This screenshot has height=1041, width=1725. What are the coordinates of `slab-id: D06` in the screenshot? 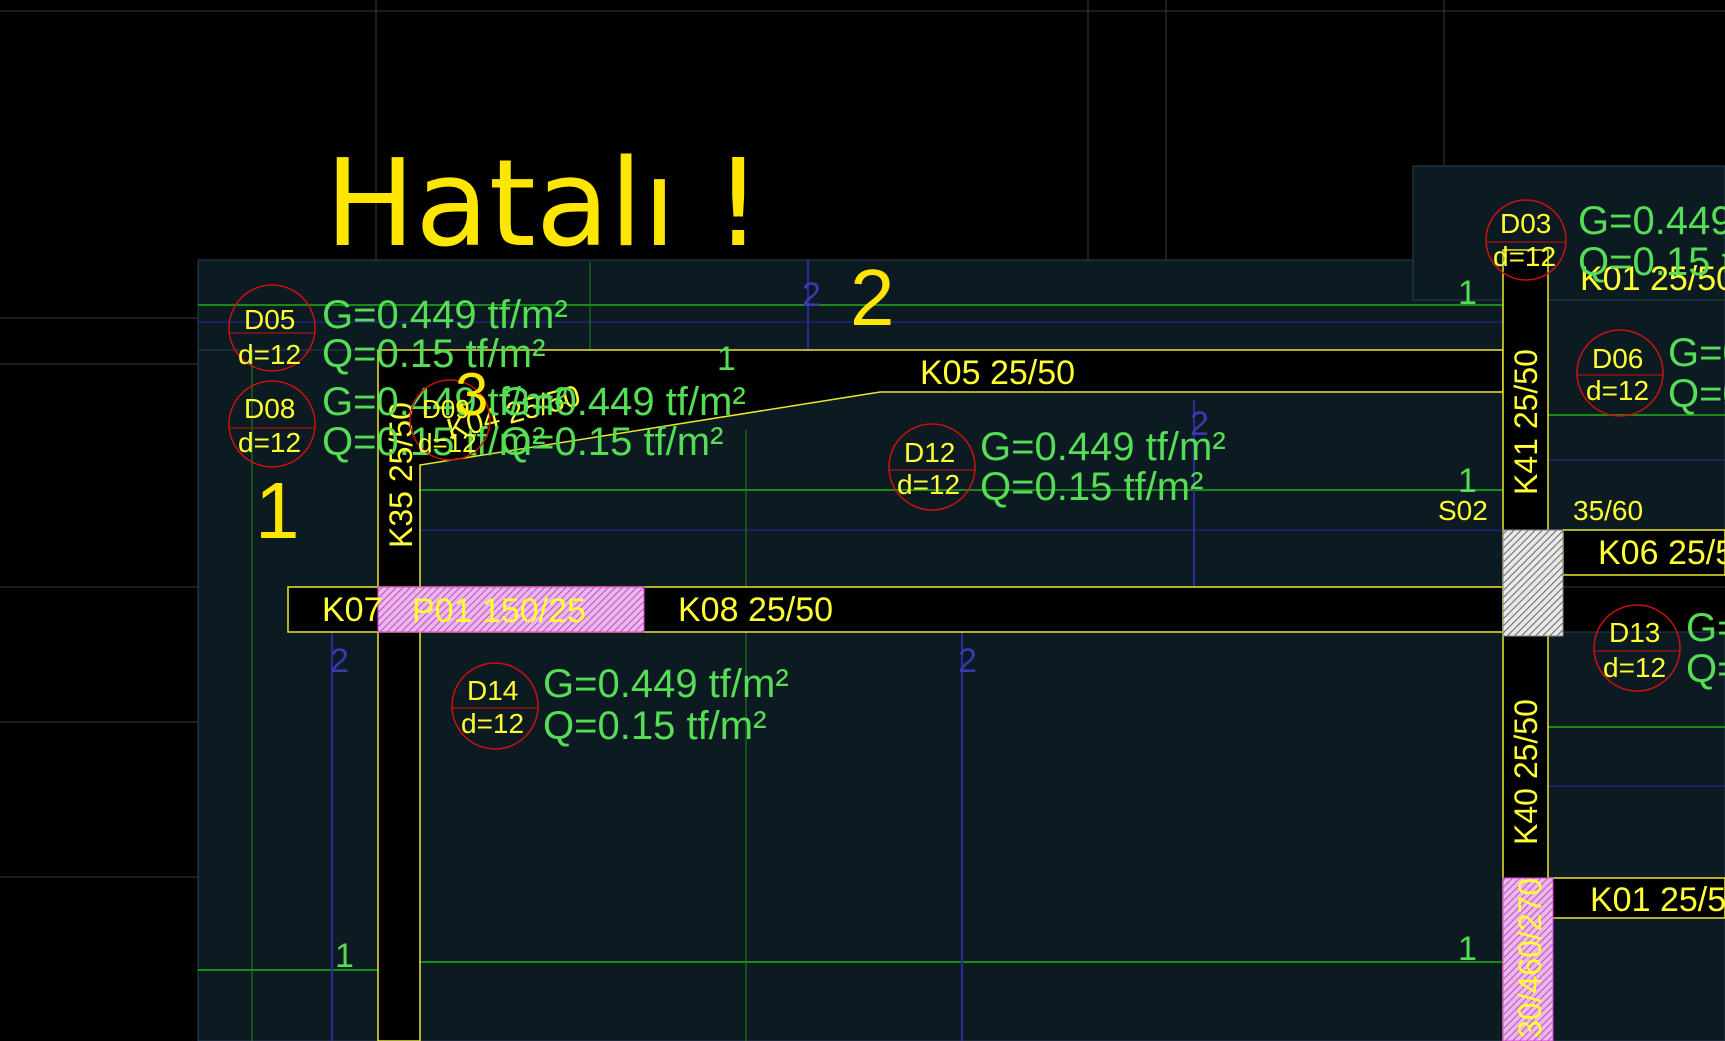 It's located at (1617, 358).